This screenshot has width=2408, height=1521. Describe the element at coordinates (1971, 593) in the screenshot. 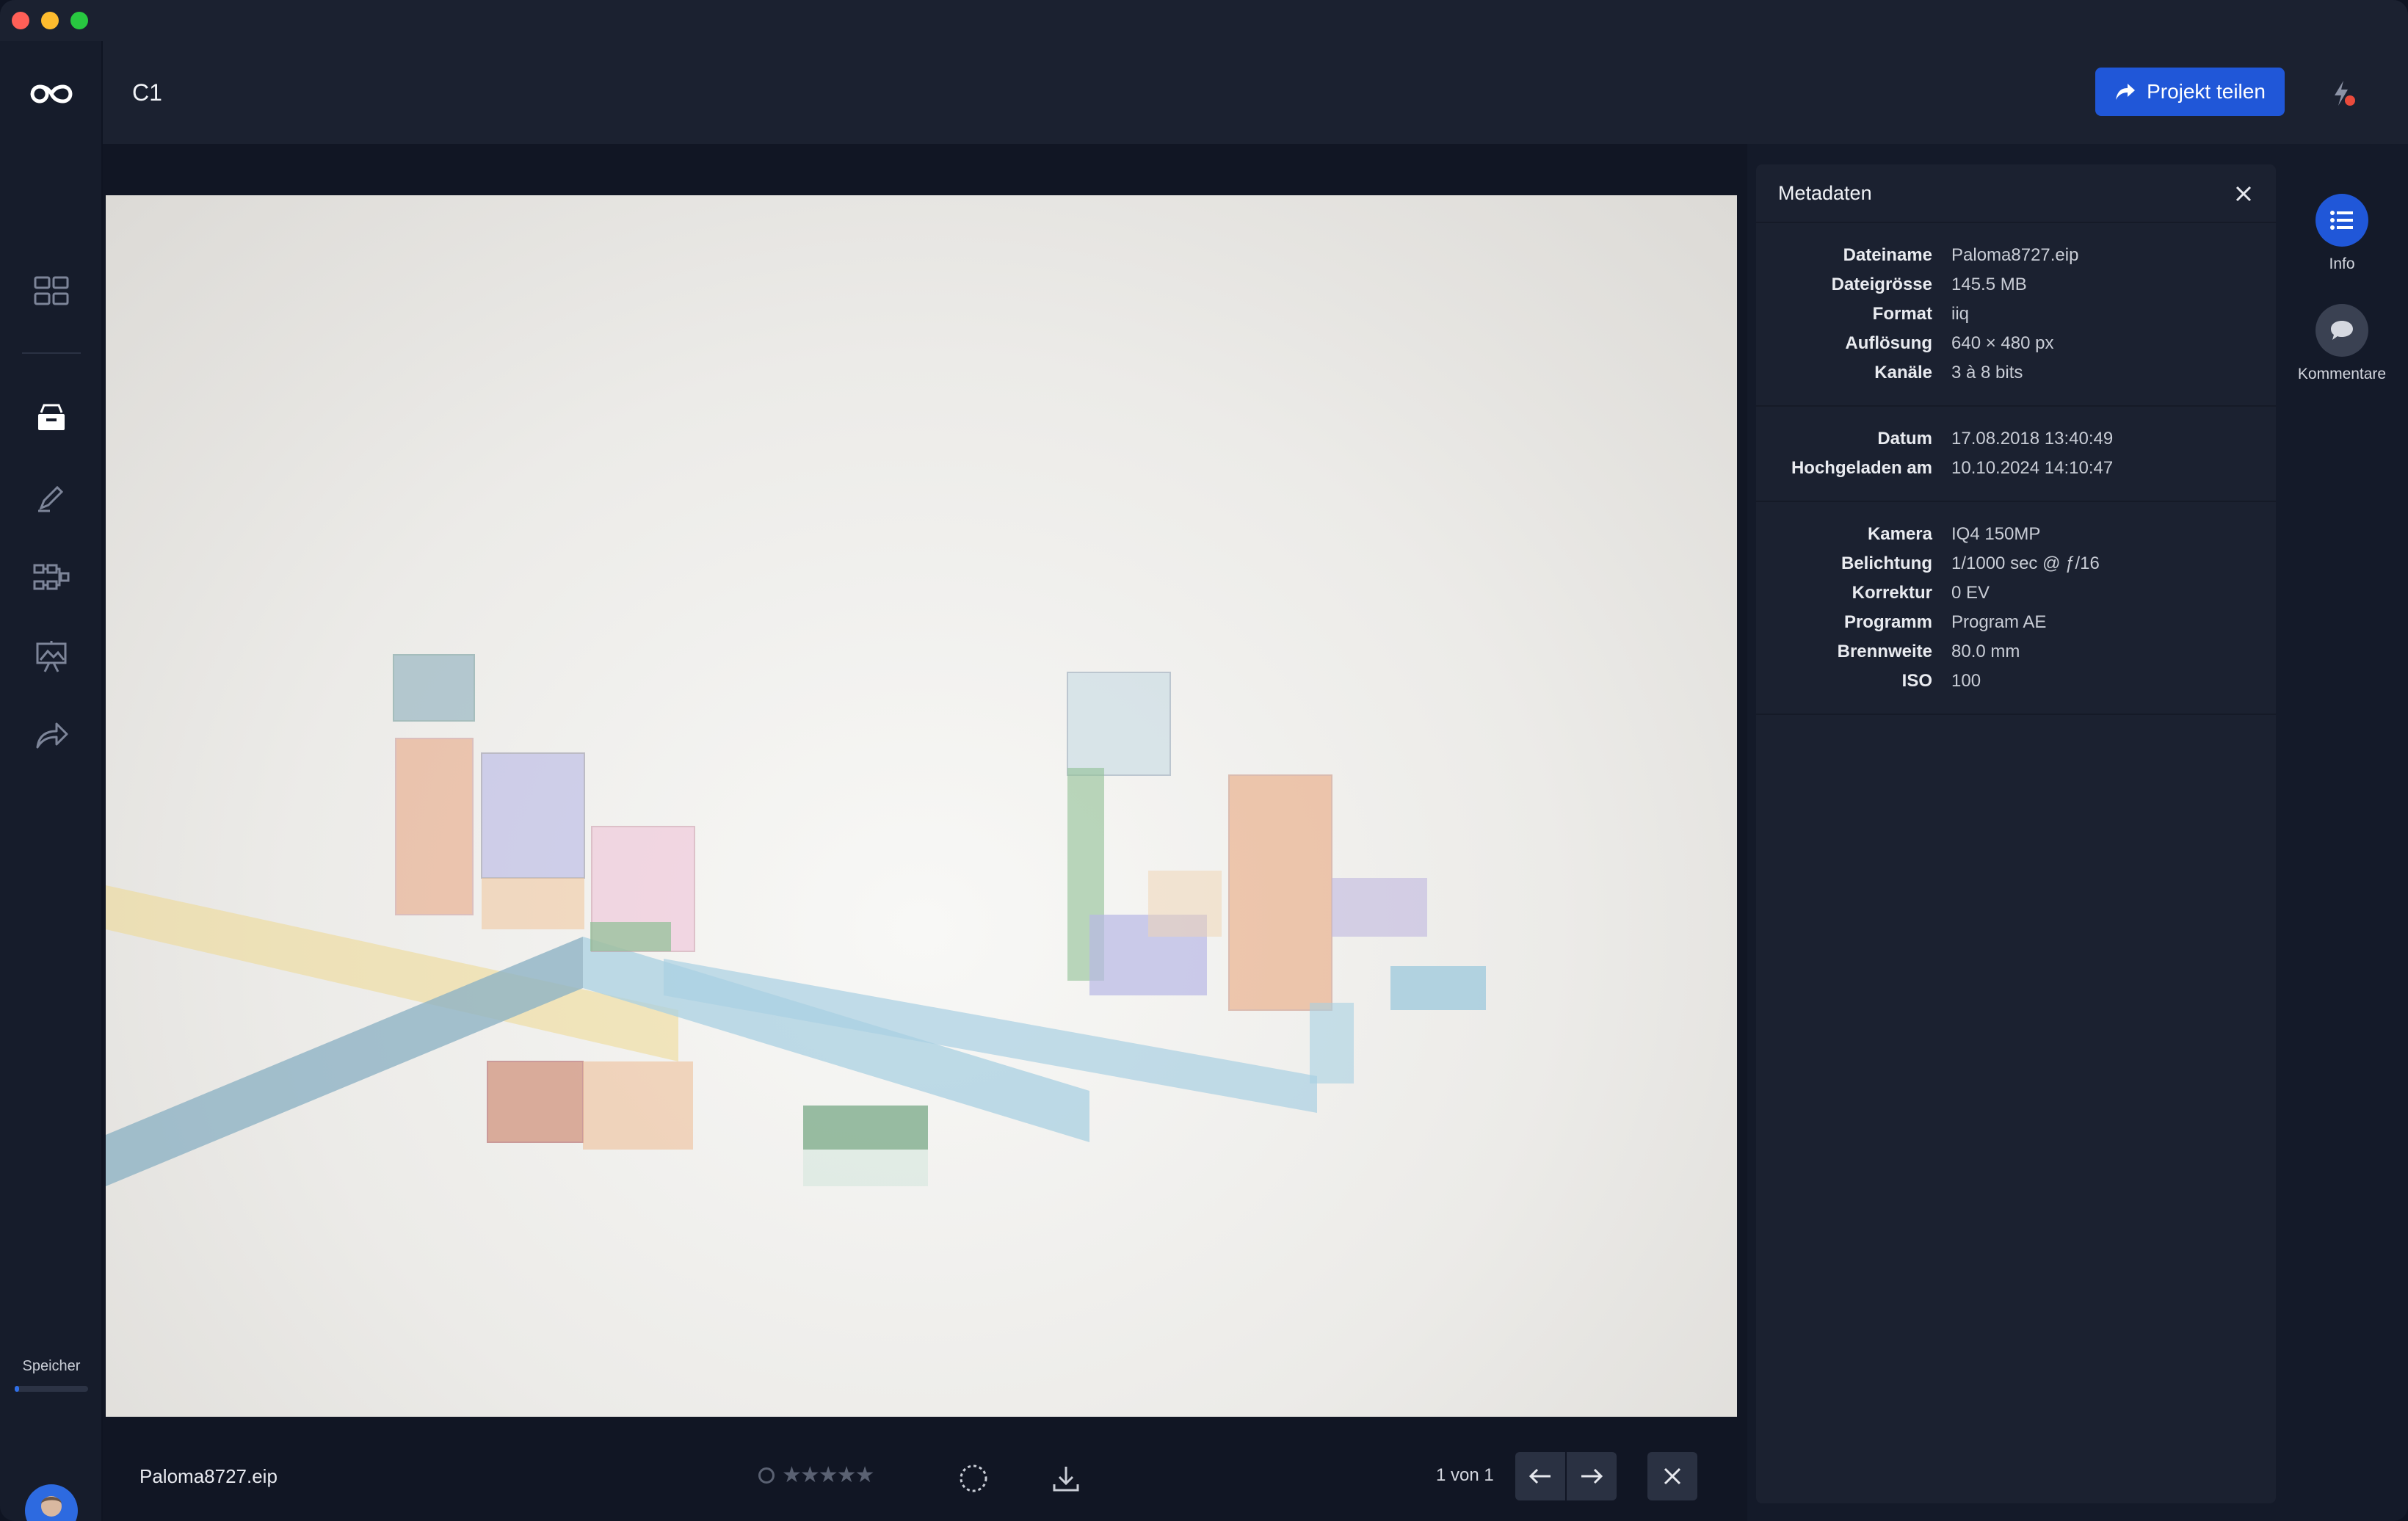

I see `metadata-value: 0 EV` at that location.